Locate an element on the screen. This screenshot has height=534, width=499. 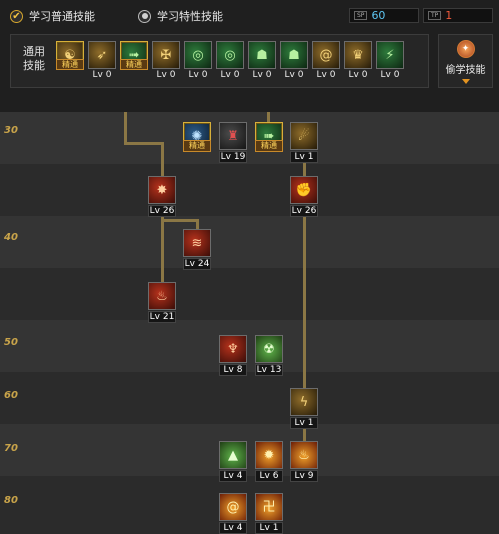
skill-level-label: Lv 26 is located at coordinates (304, 211).